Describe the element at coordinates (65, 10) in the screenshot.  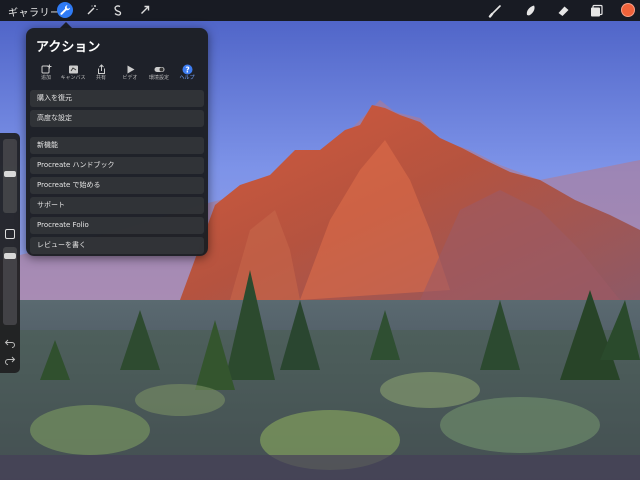
I see `wrench-icon` at that location.